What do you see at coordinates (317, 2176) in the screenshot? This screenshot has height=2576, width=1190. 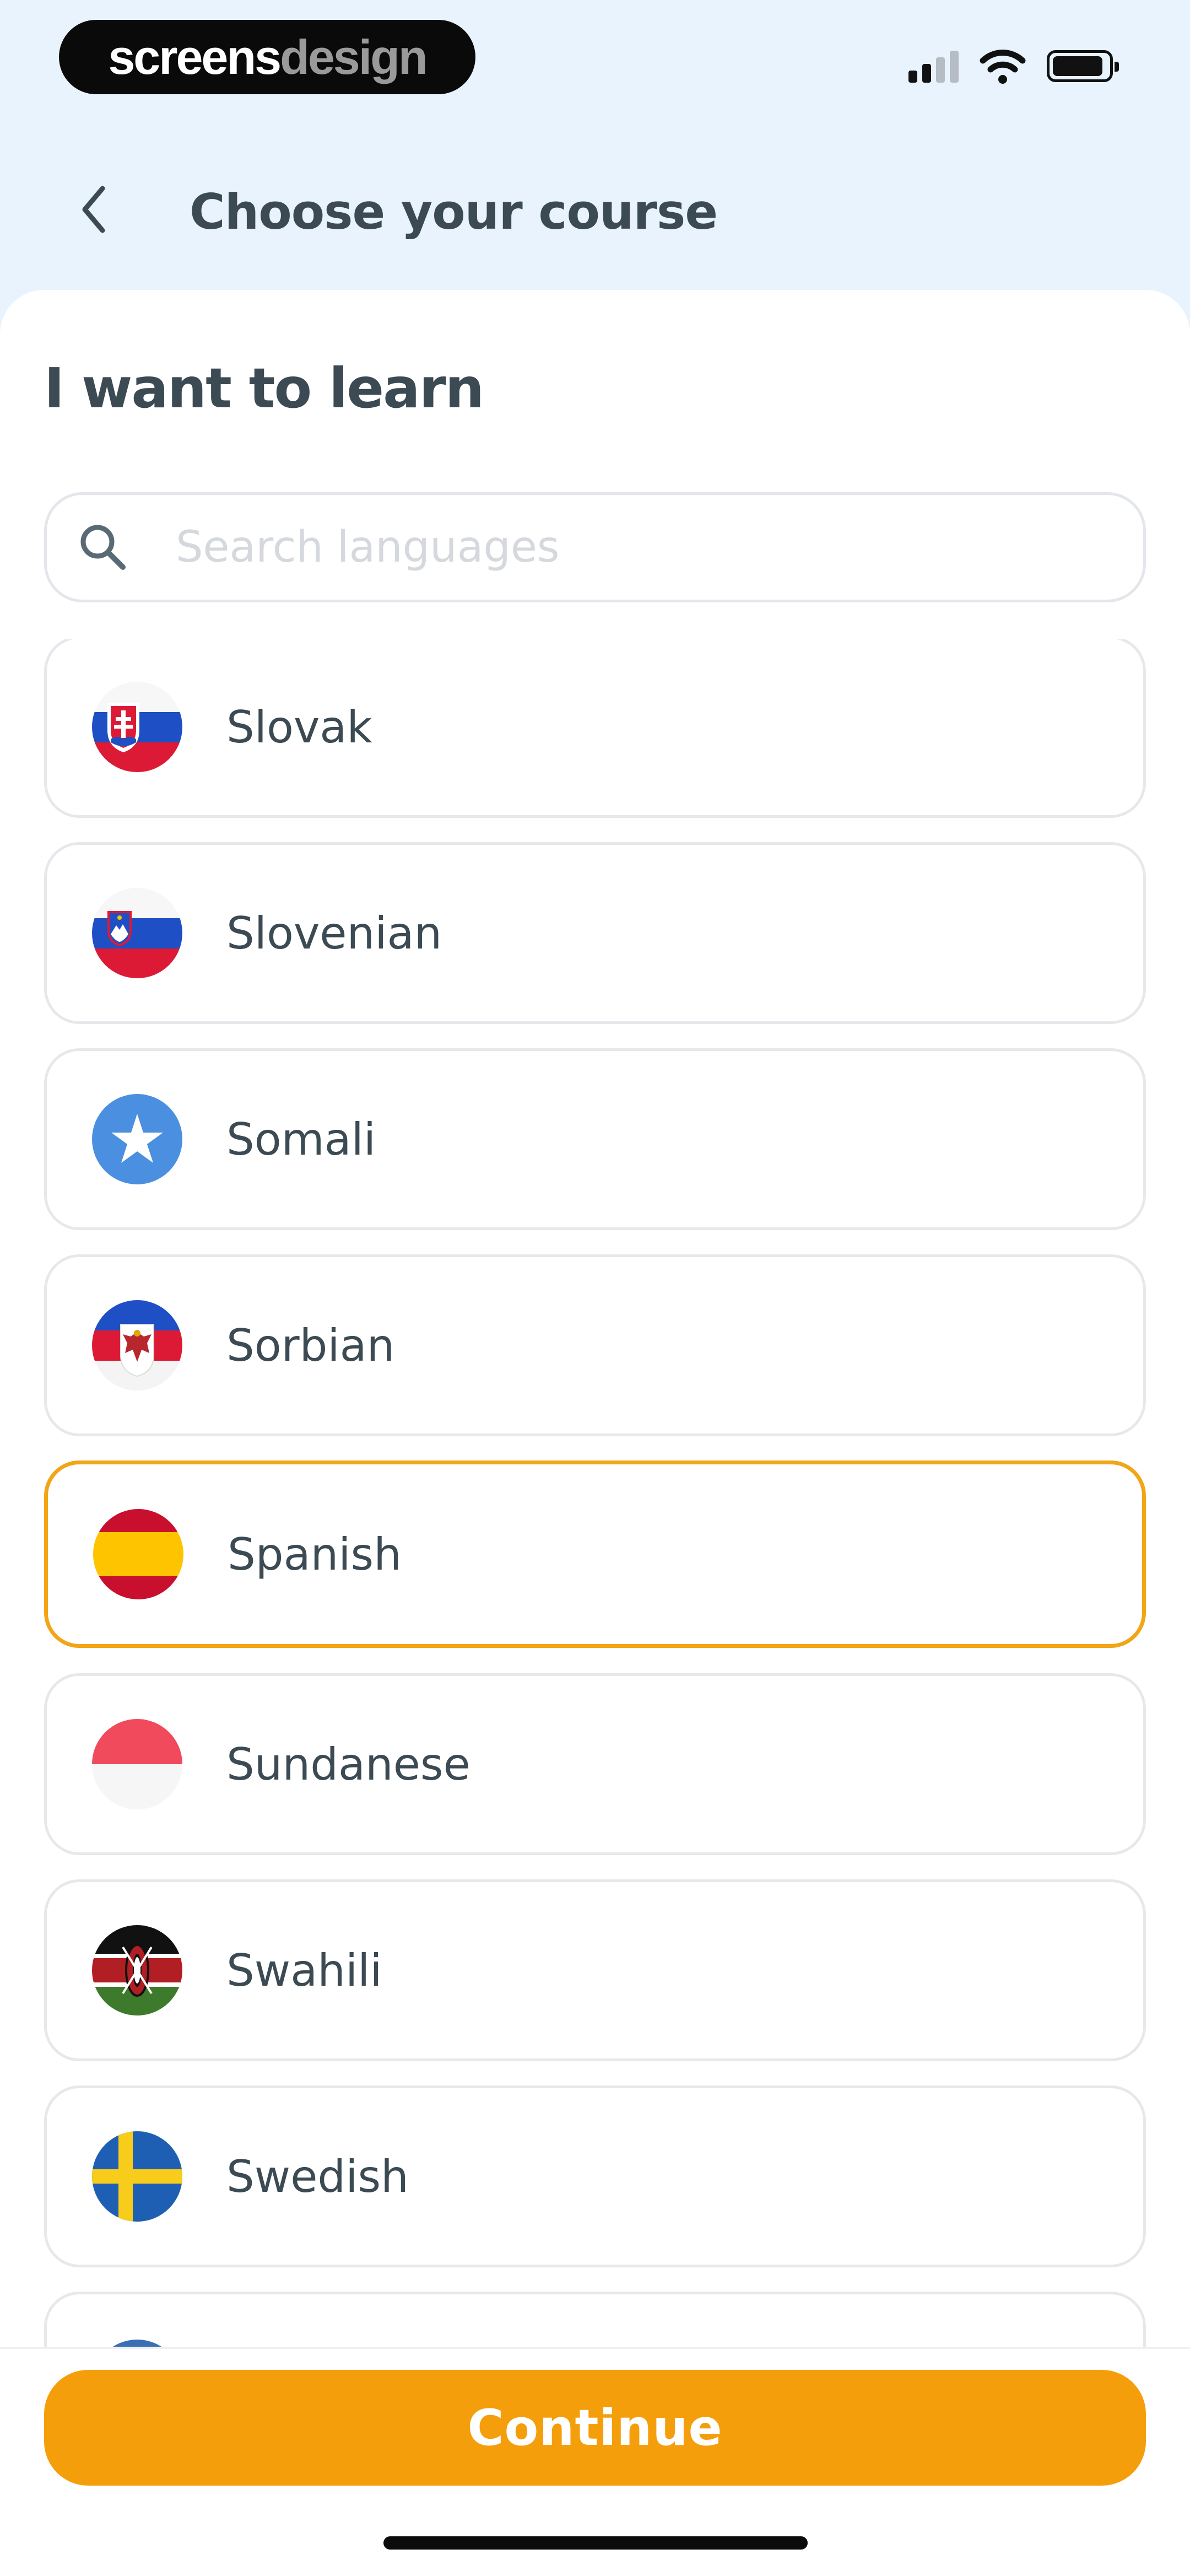 I see `language-label: Swedish` at bounding box center [317, 2176].